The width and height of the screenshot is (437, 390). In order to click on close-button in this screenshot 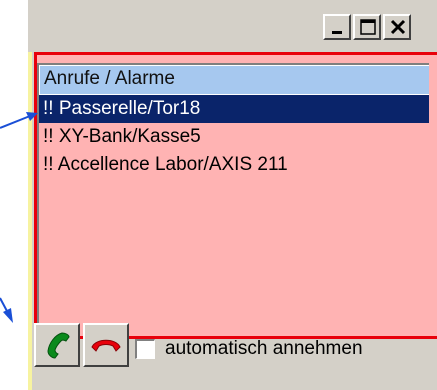, I will do `click(397, 27)`.